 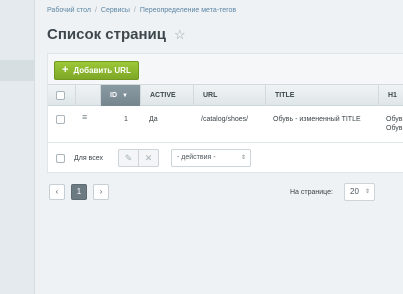 What do you see at coordinates (102, 70) in the screenshot?
I see `add-url-label: Добавить URL` at bounding box center [102, 70].